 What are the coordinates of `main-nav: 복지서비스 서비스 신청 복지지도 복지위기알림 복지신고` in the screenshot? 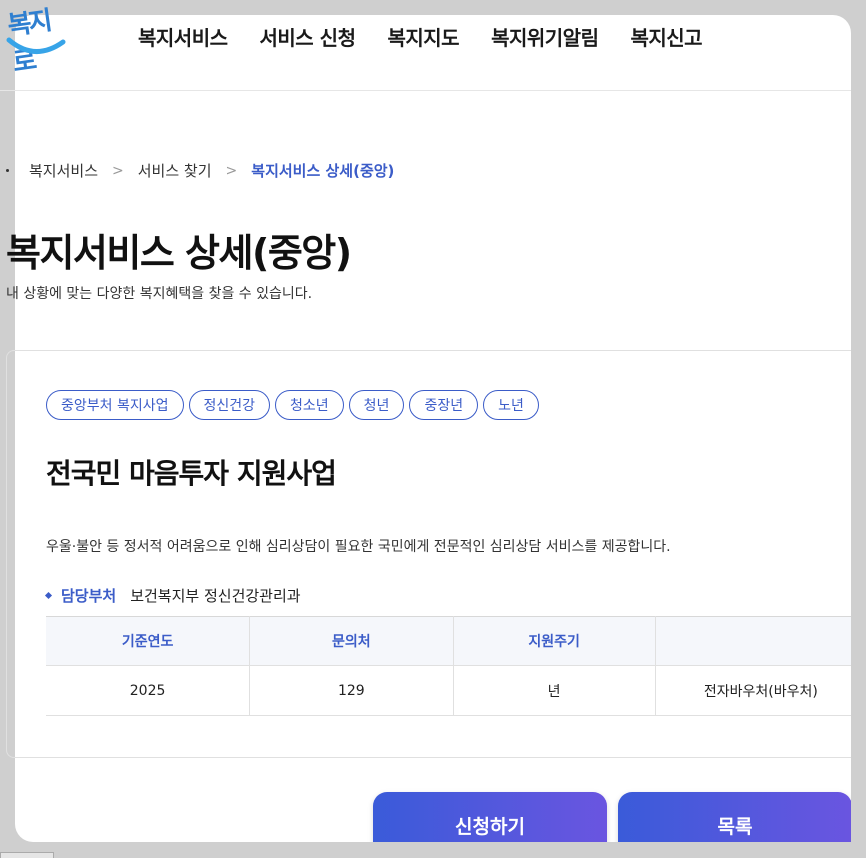 It's located at (420, 36).